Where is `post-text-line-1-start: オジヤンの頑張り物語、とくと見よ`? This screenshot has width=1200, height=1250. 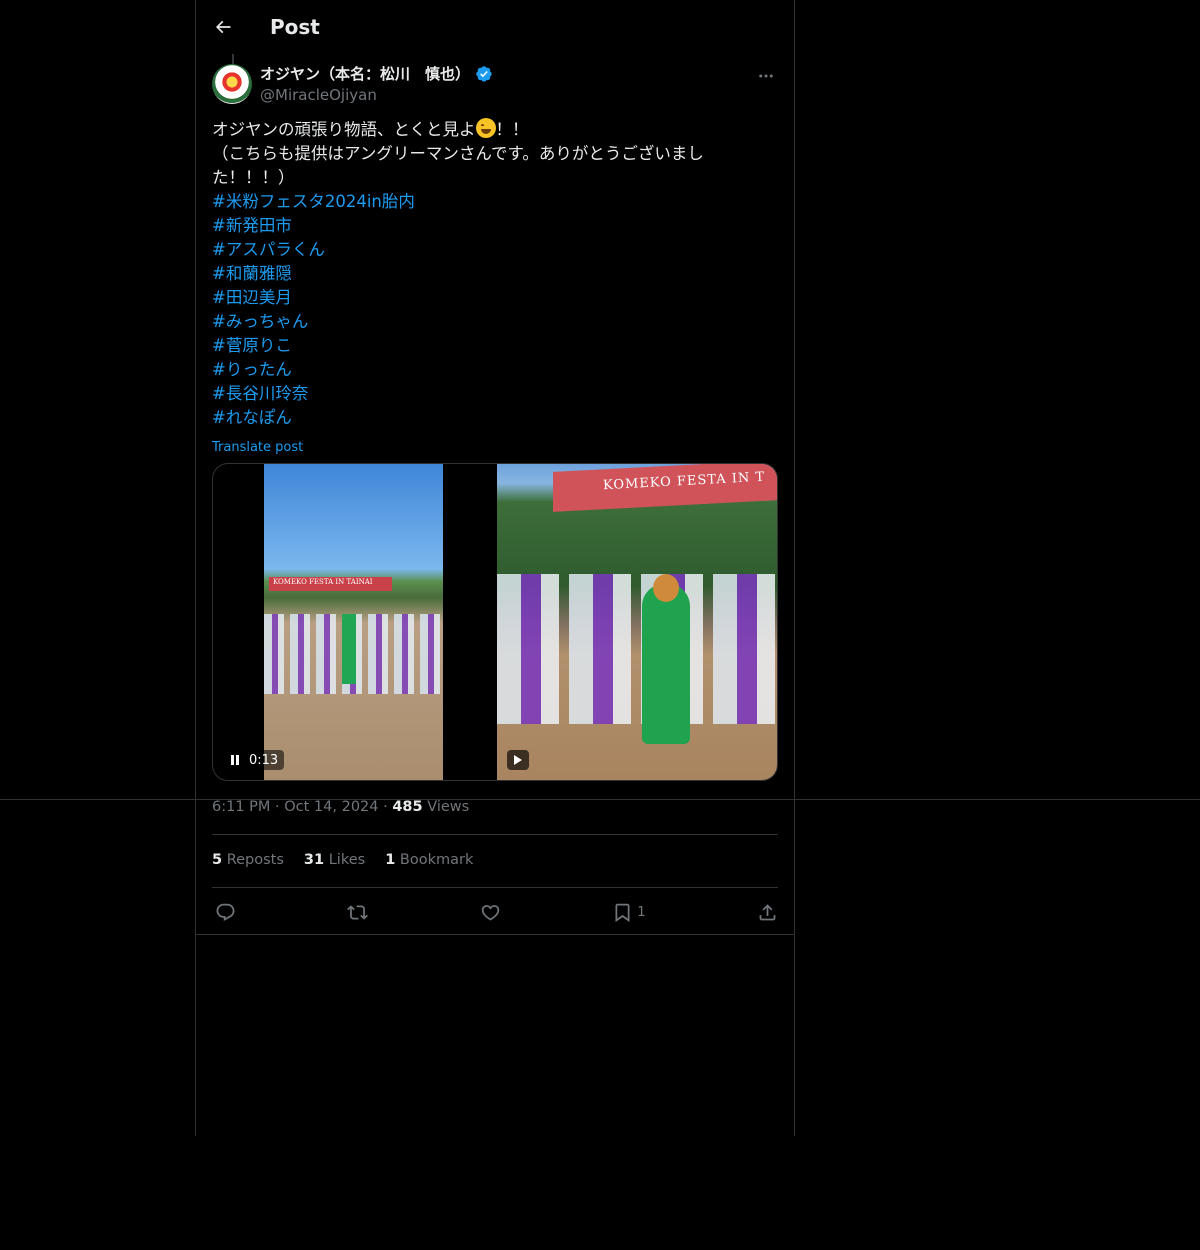
post-text-line-1-start: オジヤンの頑張り物語、とくと見よ is located at coordinates (344, 129).